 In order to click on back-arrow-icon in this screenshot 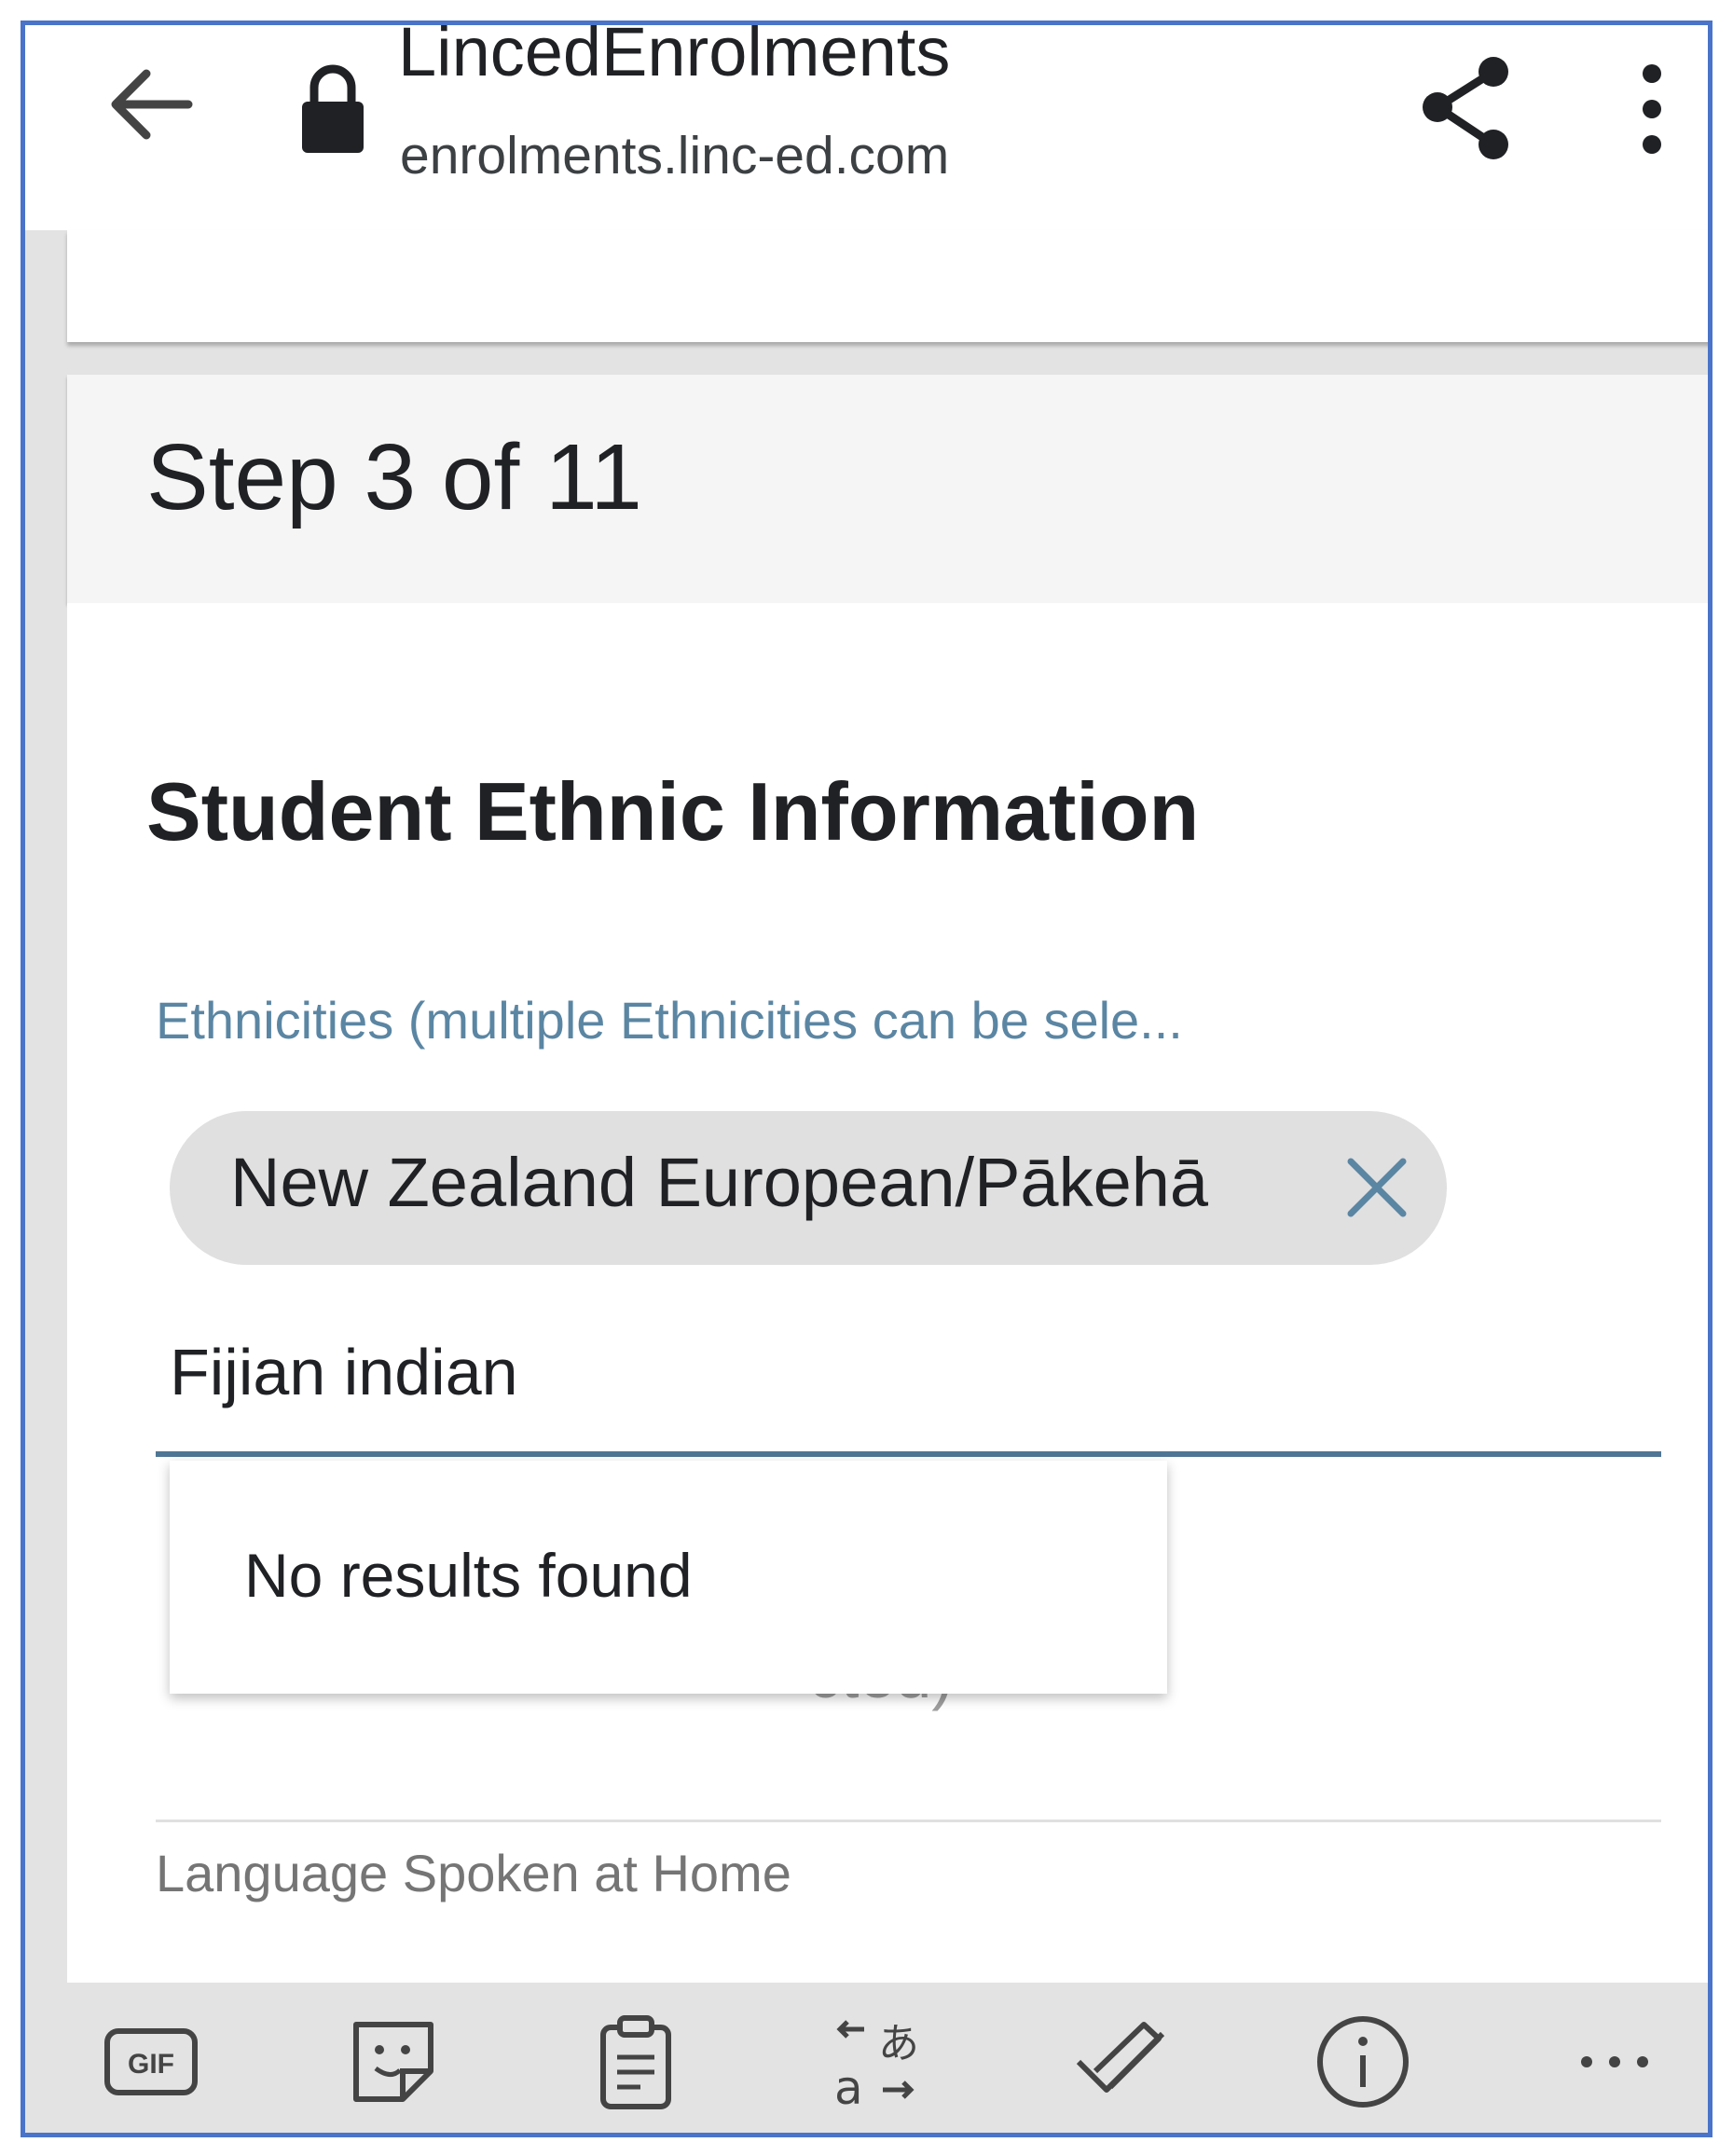, I will do `click(151, 104)`.